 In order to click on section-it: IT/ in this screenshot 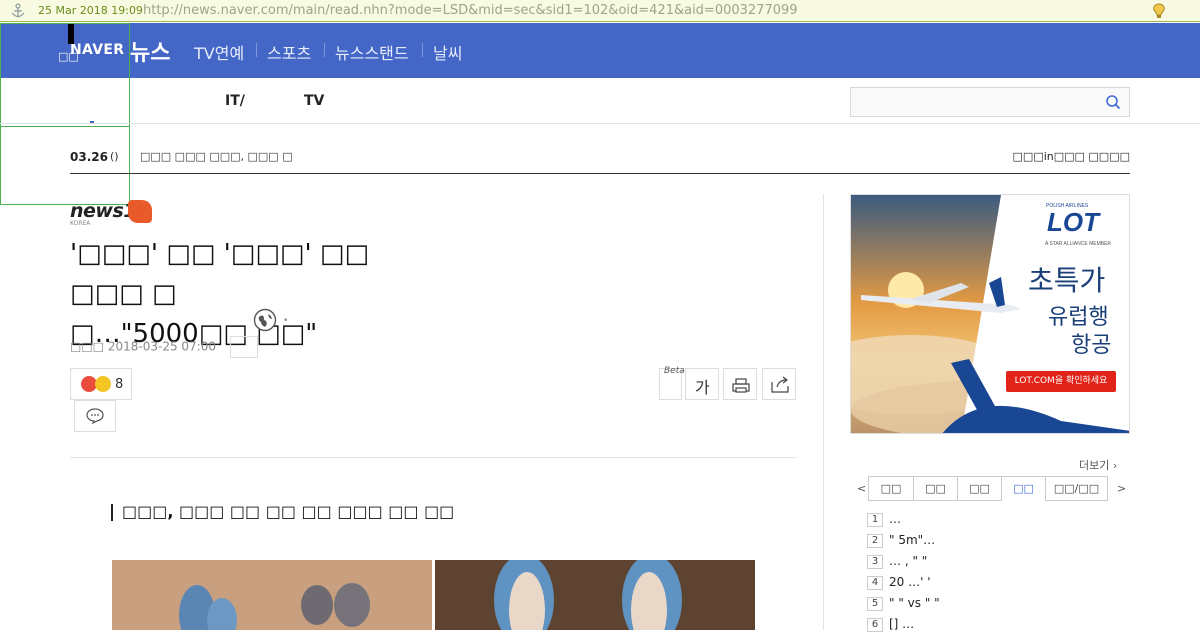, I will do `click(235, 101)`.